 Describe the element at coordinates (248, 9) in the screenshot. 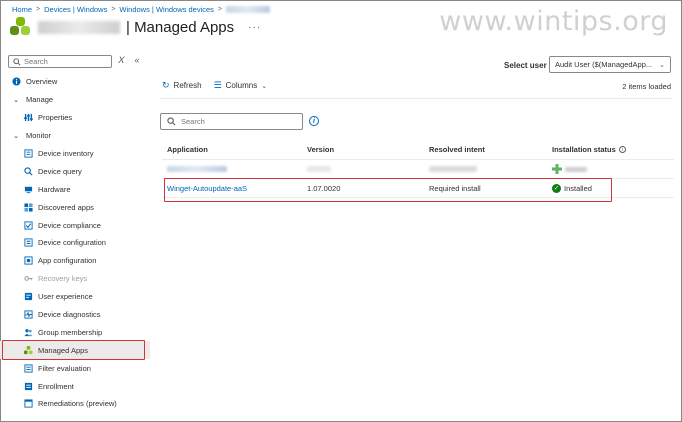

I see `breadcrumb-device-redacted` at that location.